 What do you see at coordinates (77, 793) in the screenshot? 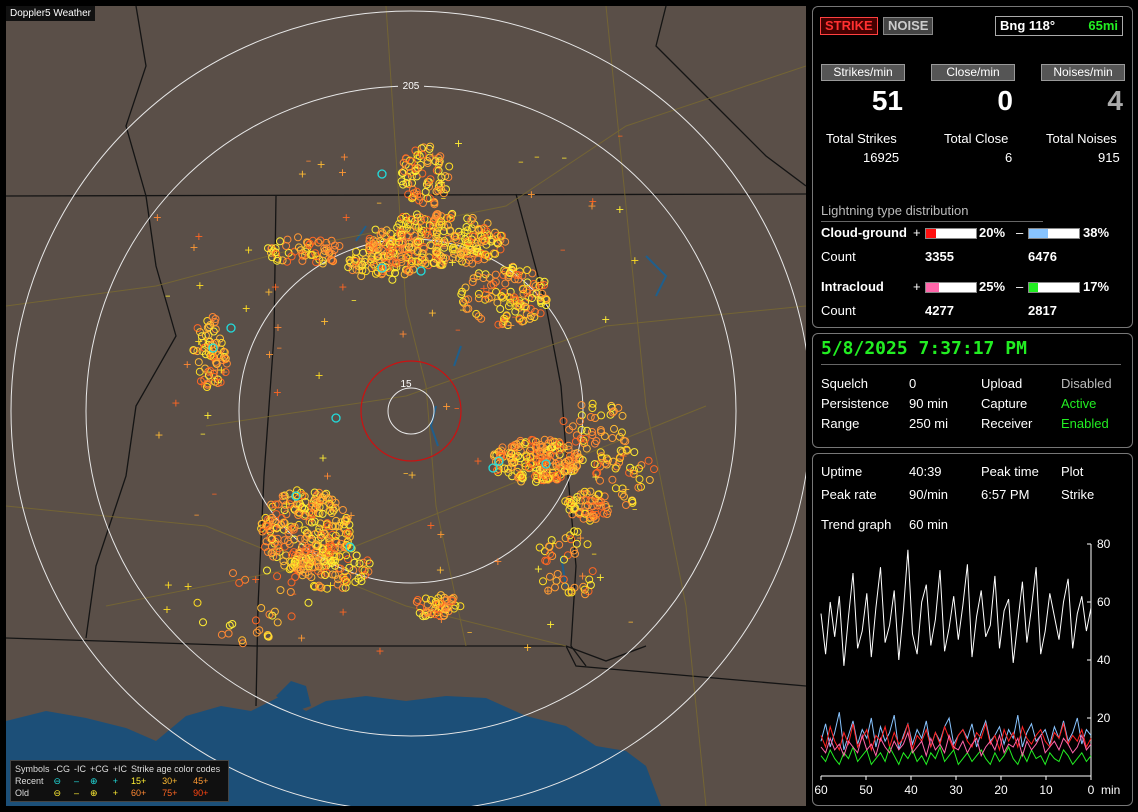
I see `neg-ic-old-icon: –` at bounding box center [77, 793].